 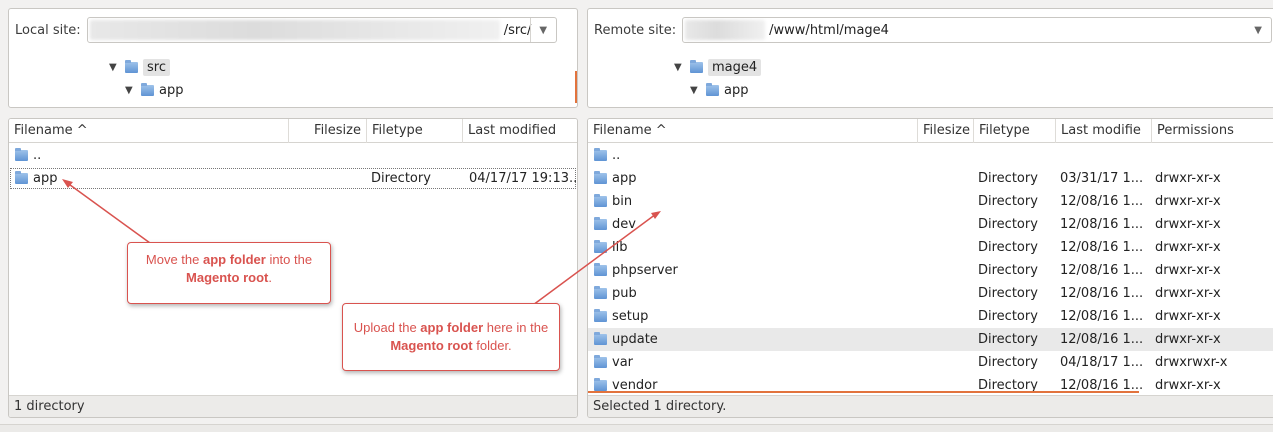 I want to click on remote-tree-item-app: ▼ app, so click(x=719, y=90).